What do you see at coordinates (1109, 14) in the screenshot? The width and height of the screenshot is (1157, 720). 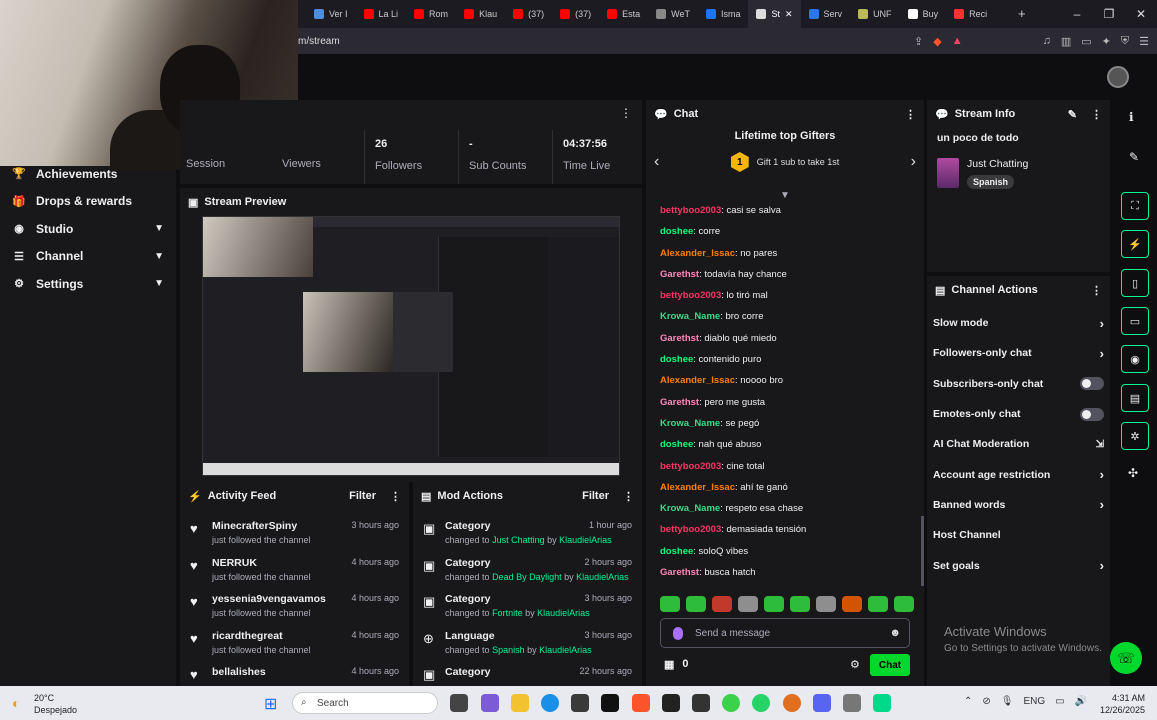 I see `maximize-icon: ❐` at bounding box center [1109, 14].